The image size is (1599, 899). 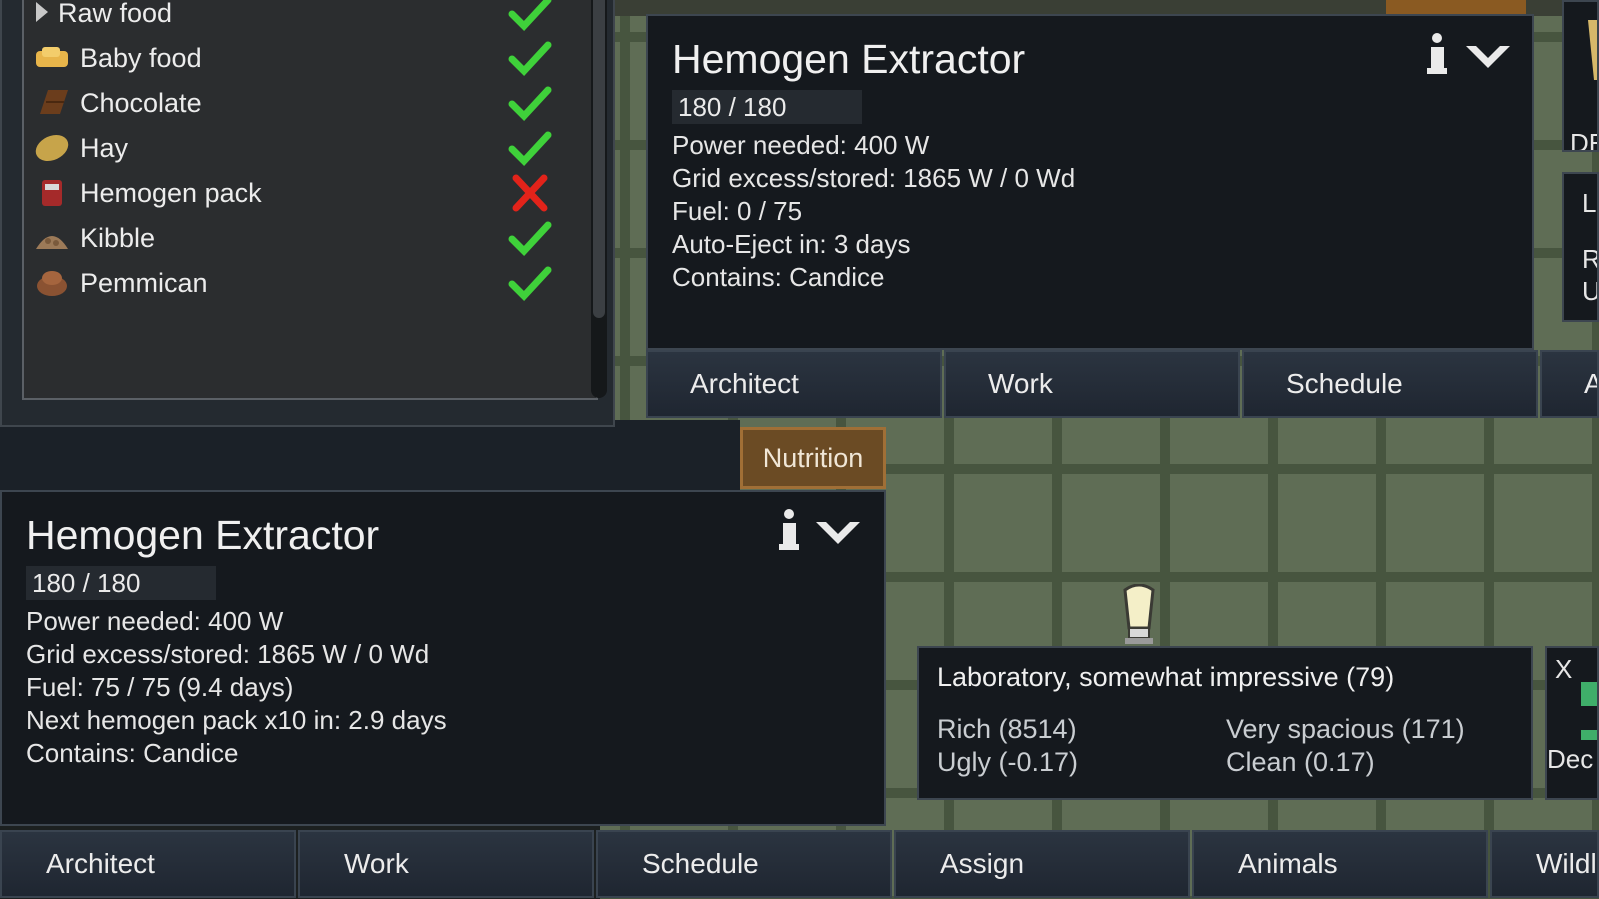 What do you see at coordinates (52, 242) in the screenshot?
I see `kibble-icon` at bounding box center [52, 242].